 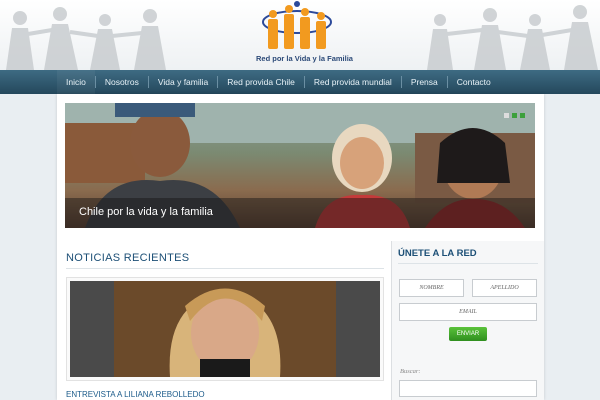 What do you see at coordinates (122, 82) in the screenshot?
I see `nav-item-nosotros: Nosotros` at bounding box center [122, 82].